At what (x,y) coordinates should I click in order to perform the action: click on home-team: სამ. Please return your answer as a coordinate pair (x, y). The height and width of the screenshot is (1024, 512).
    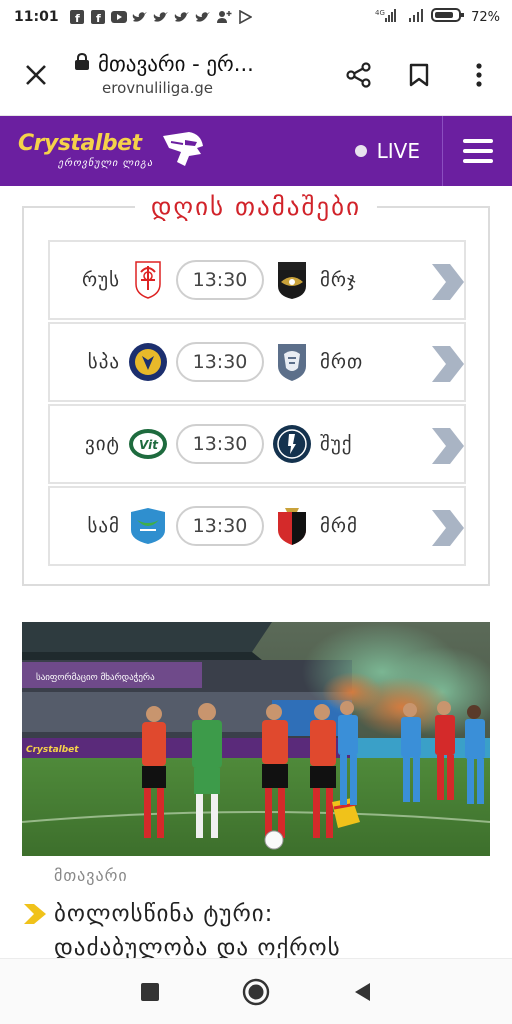
    Looking at the image, I should click on (103, 526).